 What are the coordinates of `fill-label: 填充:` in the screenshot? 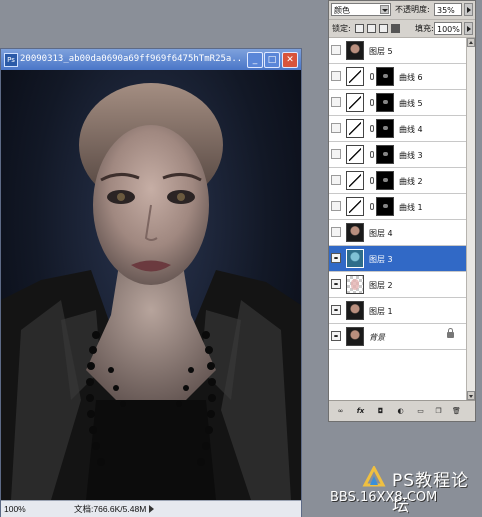 It's located at (424, 28).